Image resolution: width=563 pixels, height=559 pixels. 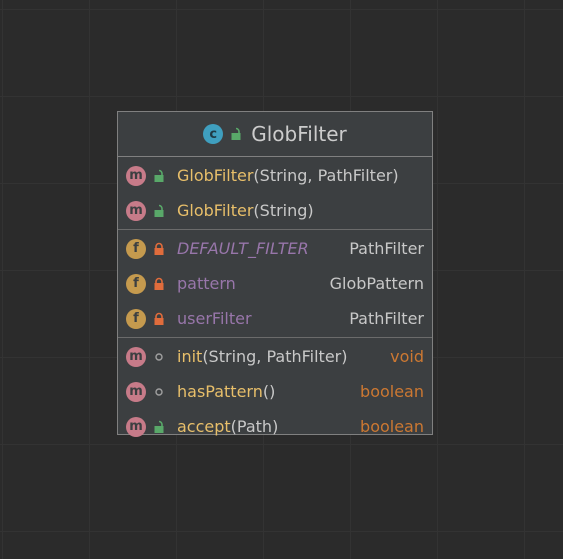 I want to click on method-row: m hasPattern() boolean, so click(x=275, y=391).